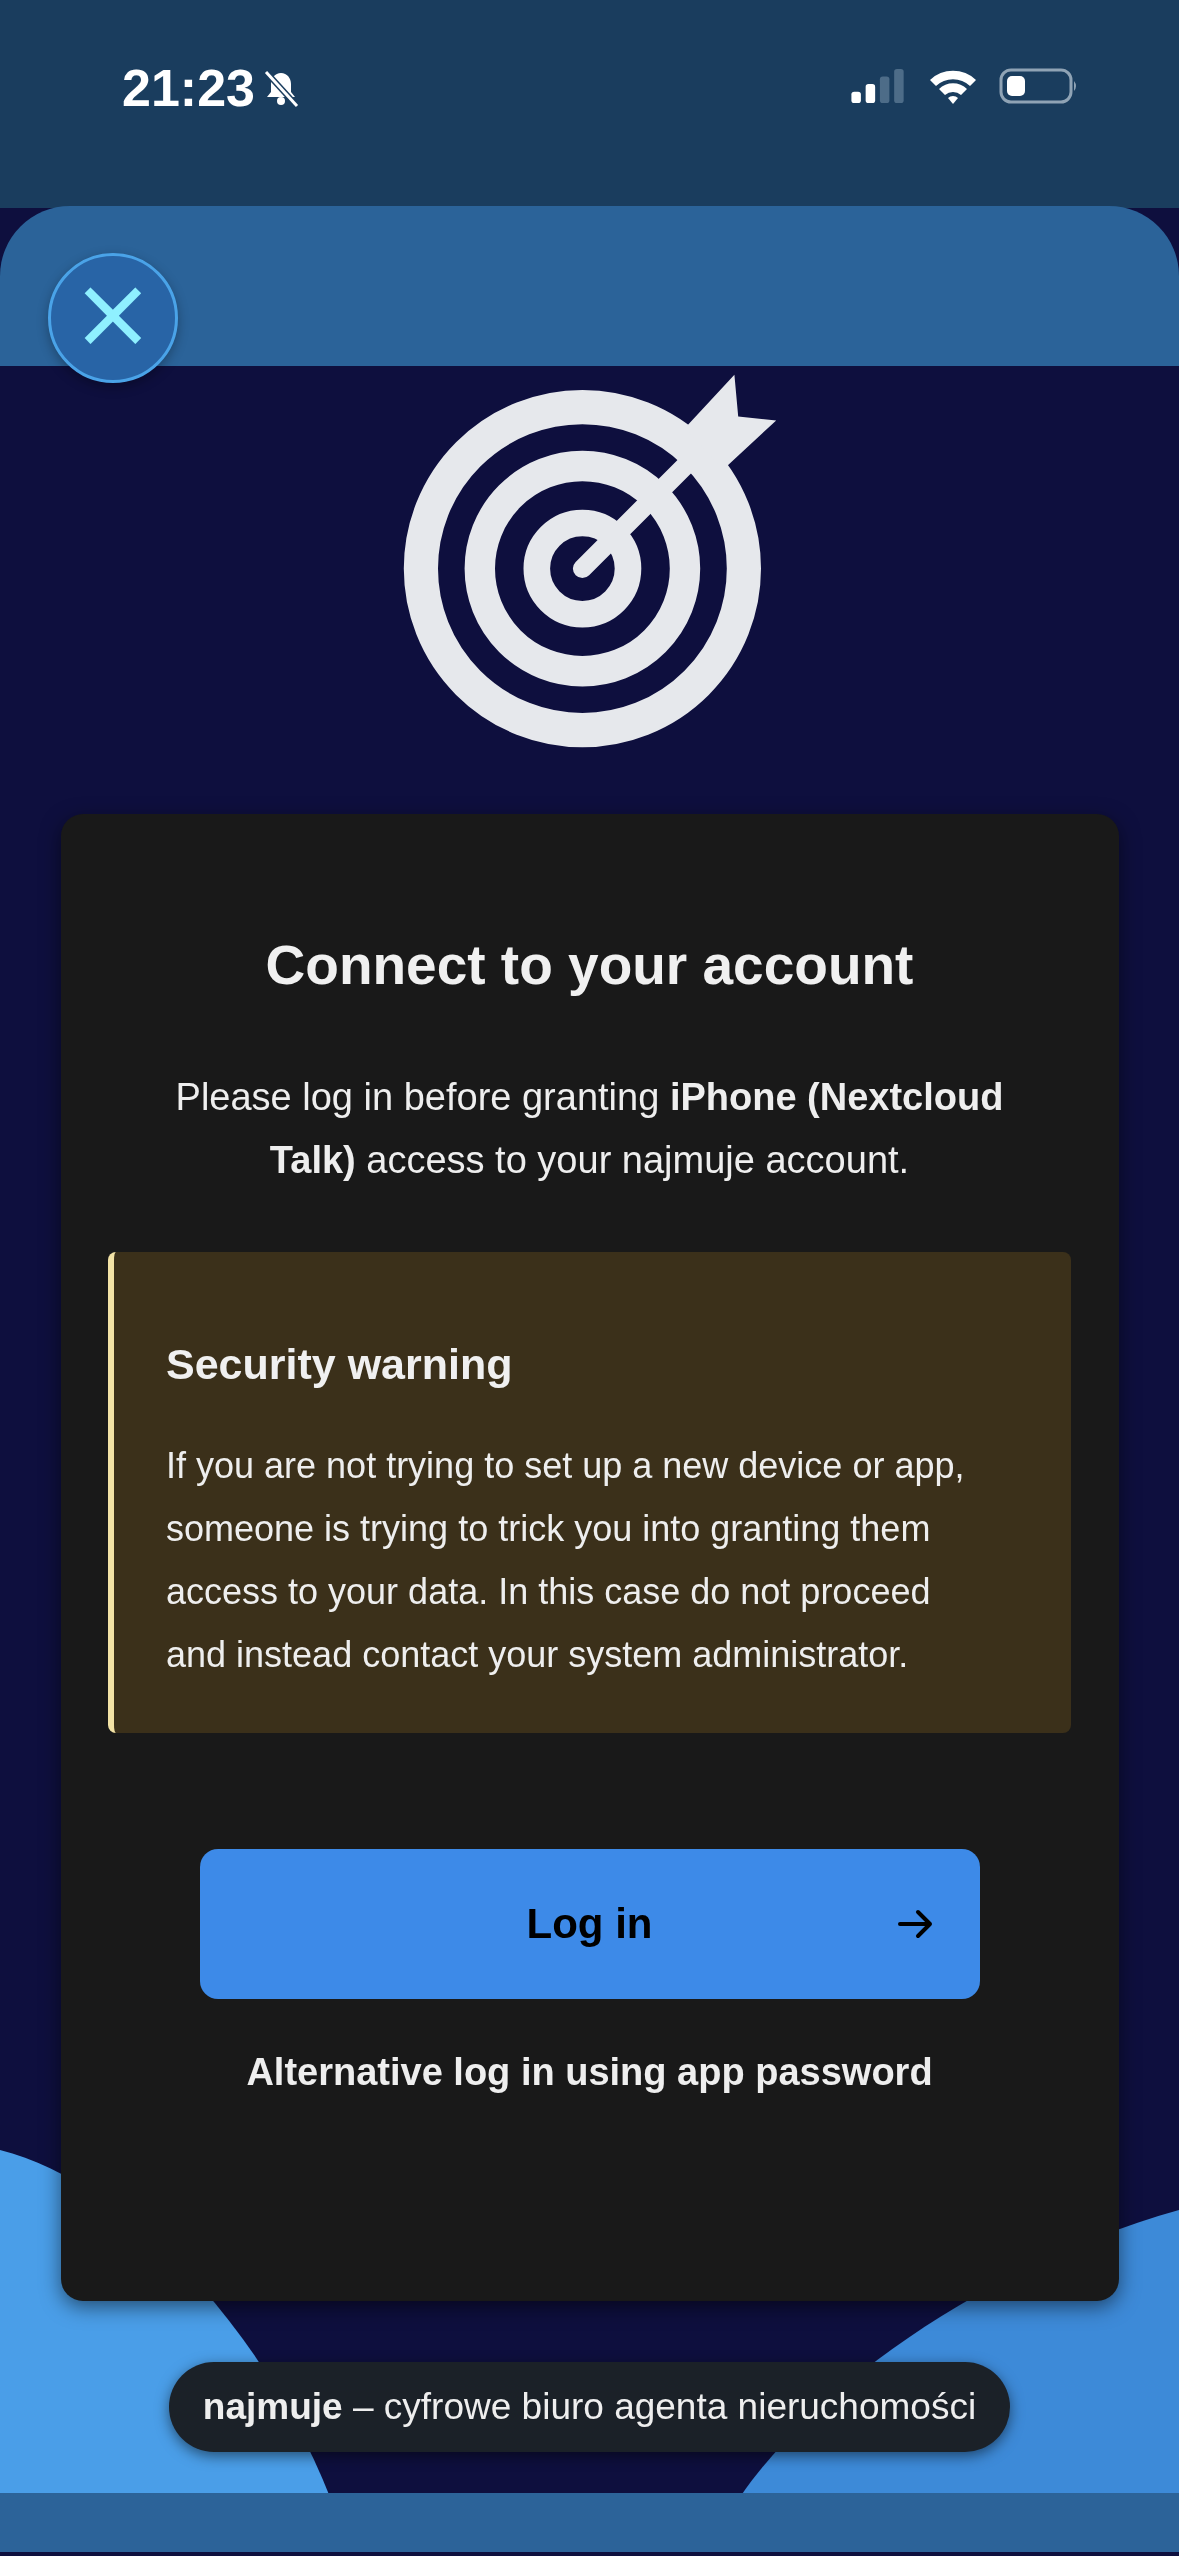 The image size is (1179, 2556). I want to click on intro-text: Please log in before granting iPhone (Nextcloud Talk) access to your najmuje account., so click(589, 1129).